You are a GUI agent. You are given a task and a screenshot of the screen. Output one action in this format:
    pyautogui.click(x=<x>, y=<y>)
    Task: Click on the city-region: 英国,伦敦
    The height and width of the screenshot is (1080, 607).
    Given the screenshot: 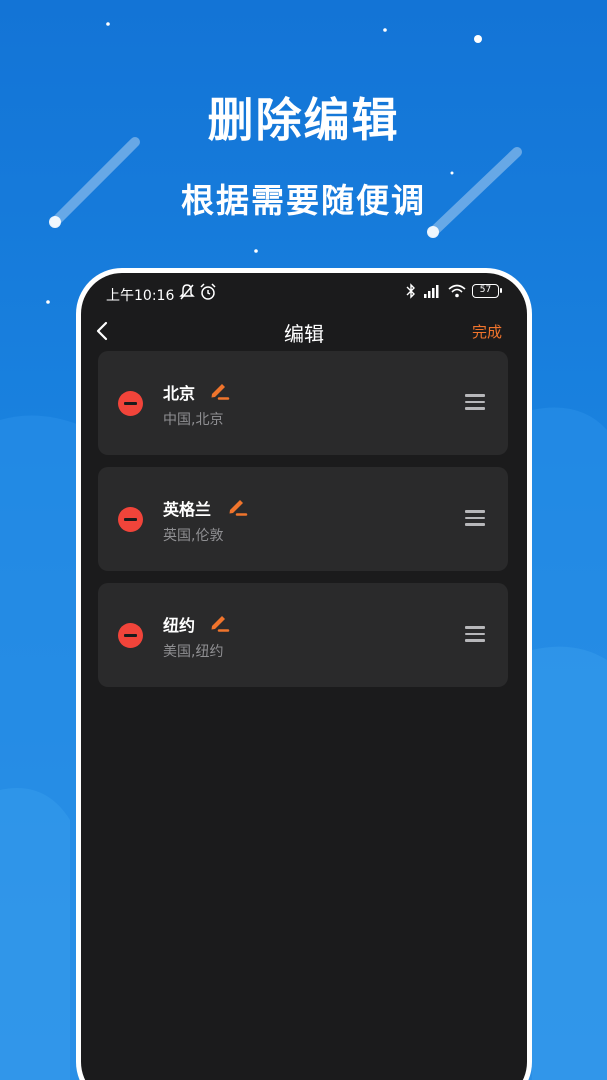 What is the action you would take?
    pyautogui.click(x=193, y=536)
    